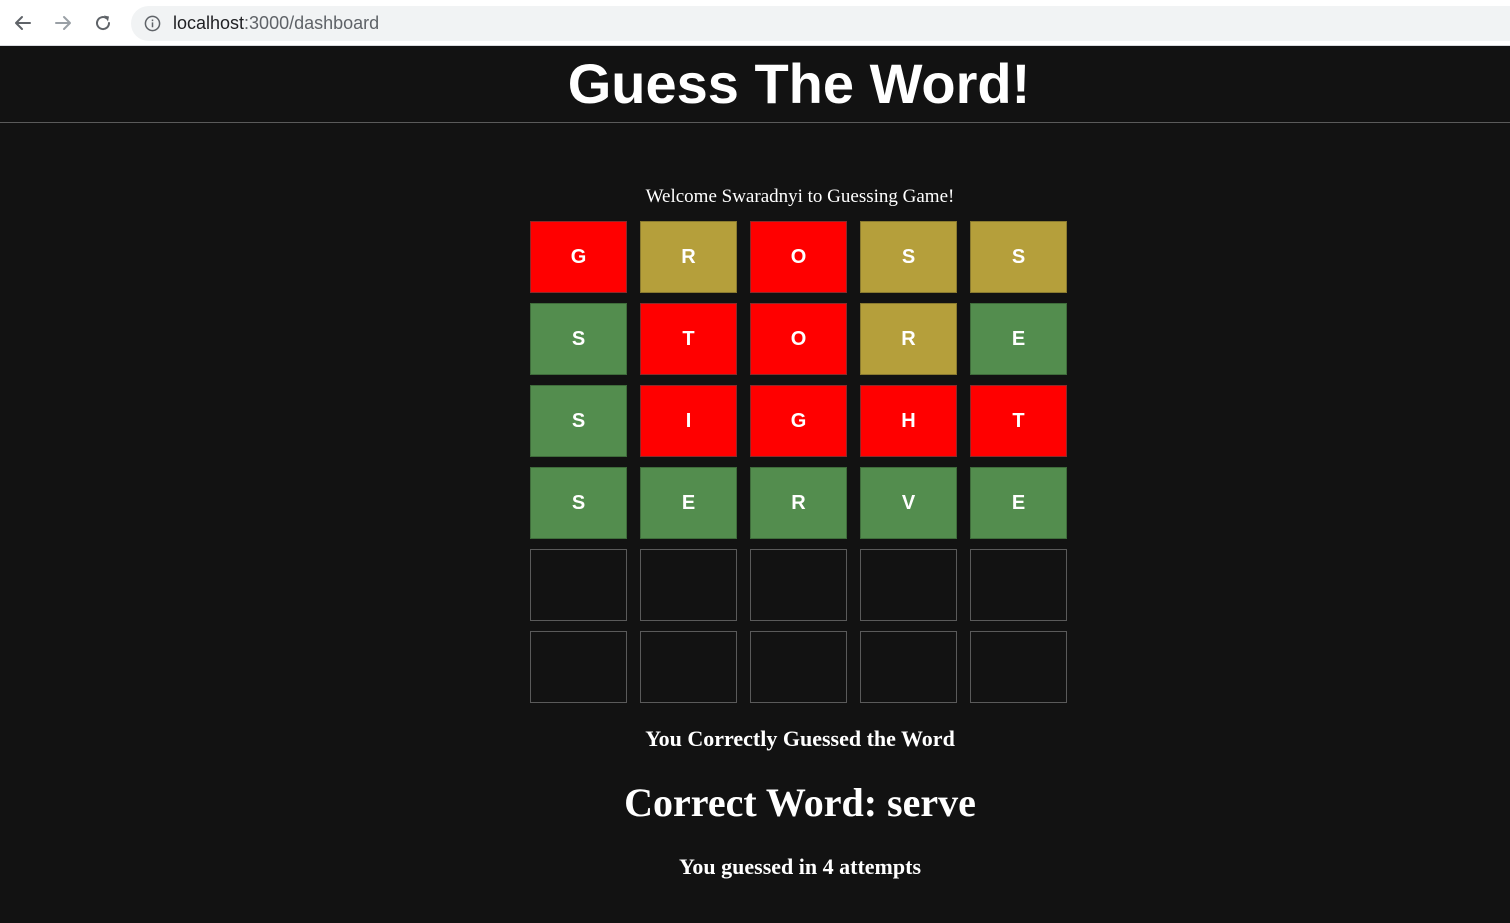 The height and width of the screenshot is (923, 1510). I want to click on page-title: Guess The Word!, so click(799, 83).